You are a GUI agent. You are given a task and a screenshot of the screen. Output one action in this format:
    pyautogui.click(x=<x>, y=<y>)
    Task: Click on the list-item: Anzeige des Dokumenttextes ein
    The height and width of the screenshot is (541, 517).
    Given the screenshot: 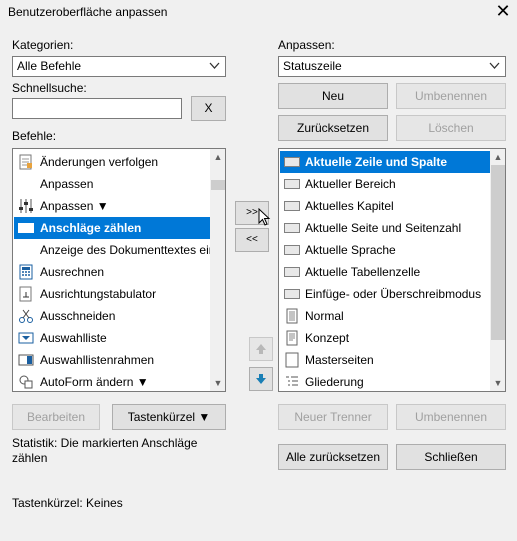 What is the action you would take?
    pyautogui.click(x=112, y=250)
    